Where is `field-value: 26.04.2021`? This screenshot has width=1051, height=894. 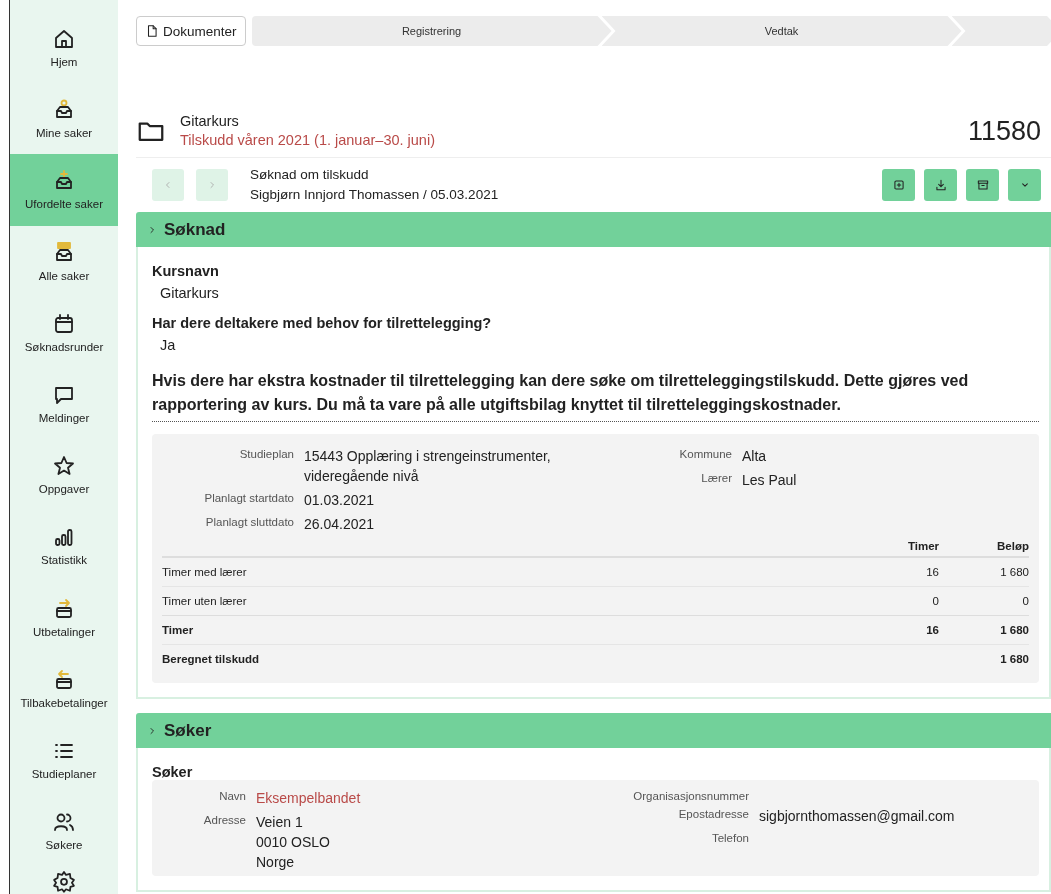
field-value: 26.04.2021 is located at coordinates (340, 524).